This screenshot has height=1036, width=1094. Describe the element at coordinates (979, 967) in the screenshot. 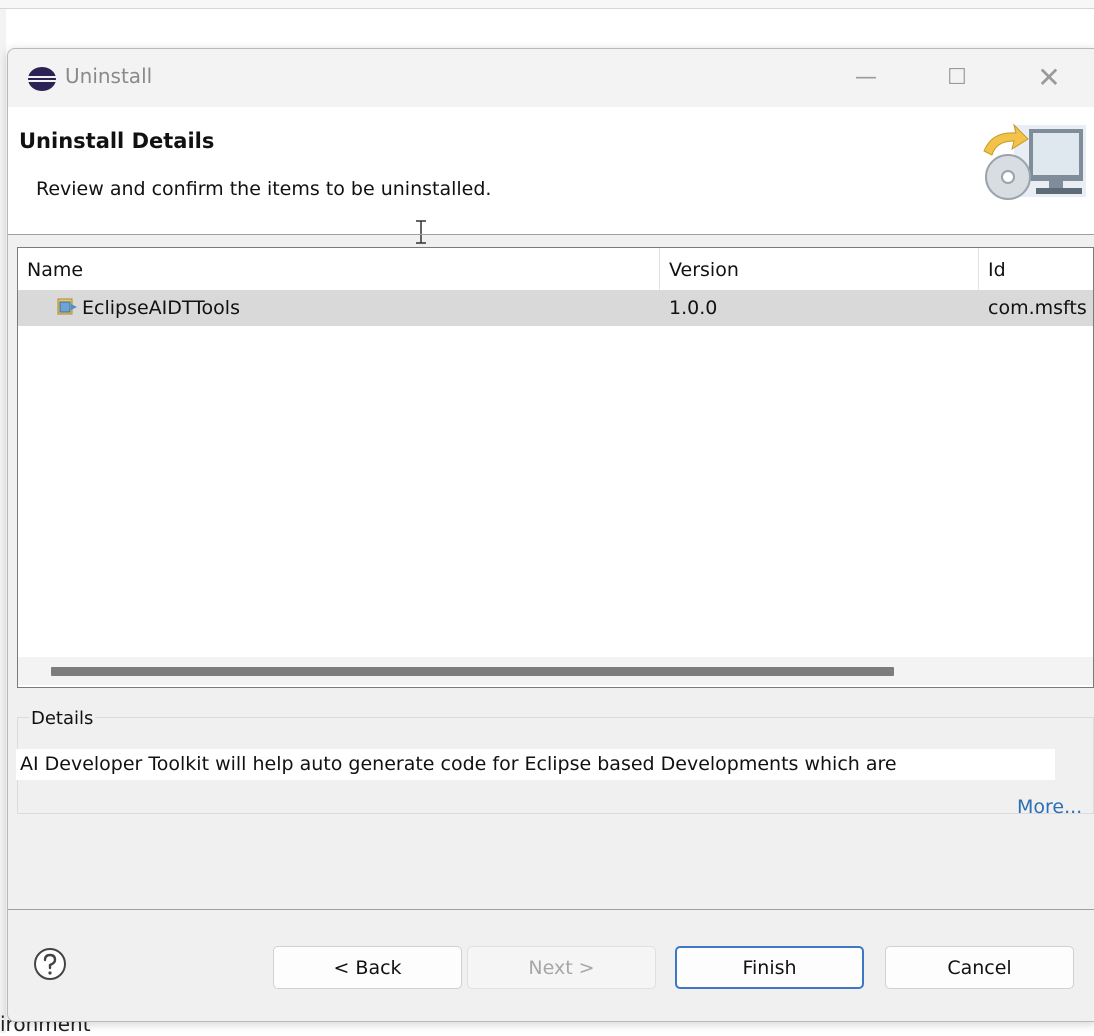

I see `cancel-button: Cancel` at that location.